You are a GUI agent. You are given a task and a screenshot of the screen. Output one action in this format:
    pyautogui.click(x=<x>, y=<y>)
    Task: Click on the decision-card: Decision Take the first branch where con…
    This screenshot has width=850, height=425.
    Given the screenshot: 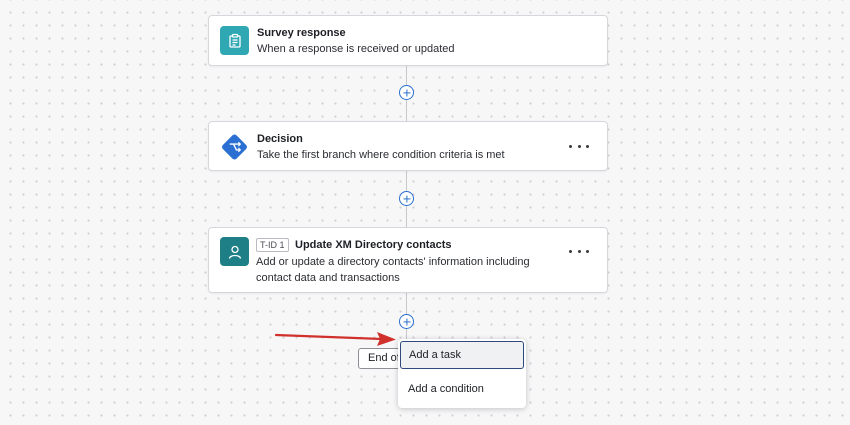 What is the action you would take?
    pyautogui.click(x=408, y=146)
    